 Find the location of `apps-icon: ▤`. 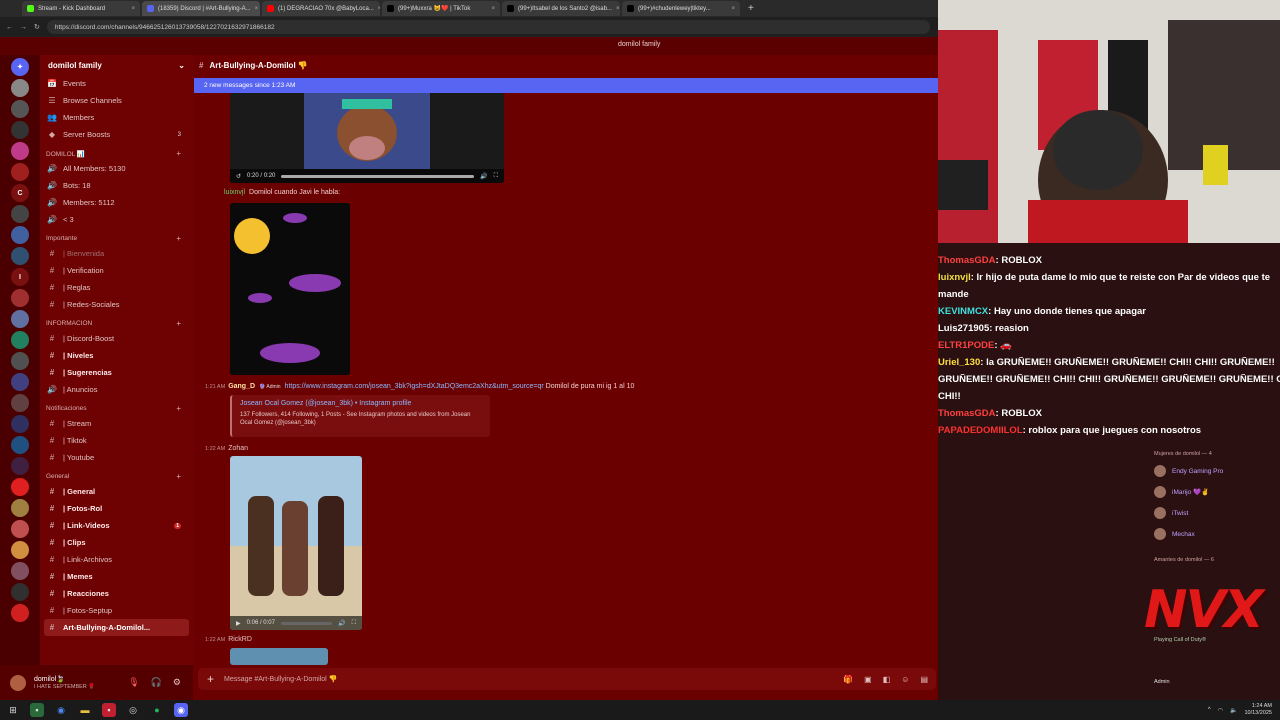

apps-icon: ▤ is located at coordinates (924, 679).